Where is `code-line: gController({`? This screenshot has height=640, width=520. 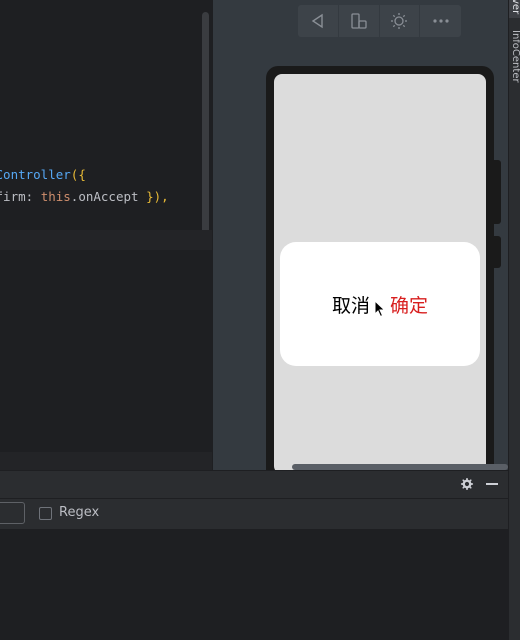
code-line: gController({ is located at coordinates (43, 174).